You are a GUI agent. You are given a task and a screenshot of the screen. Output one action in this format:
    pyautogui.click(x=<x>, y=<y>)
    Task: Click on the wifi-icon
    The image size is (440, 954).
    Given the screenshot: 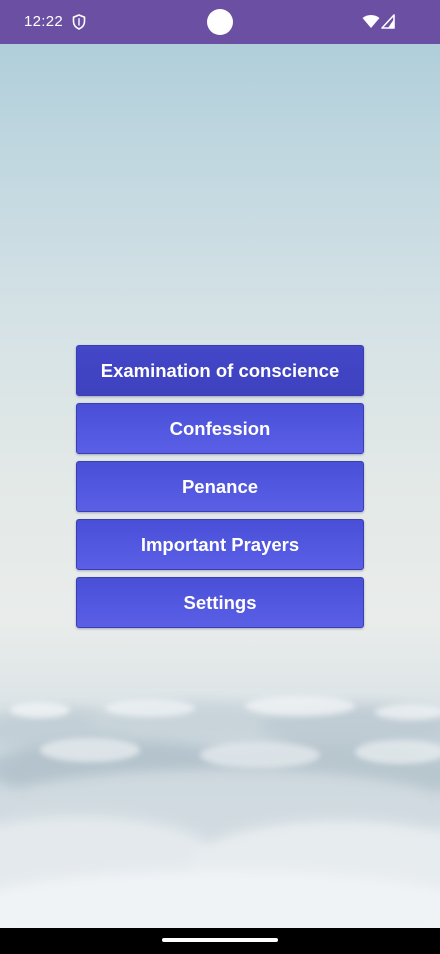 What is the action you would take?
    pyautogui.click(x=371, y=21)
    